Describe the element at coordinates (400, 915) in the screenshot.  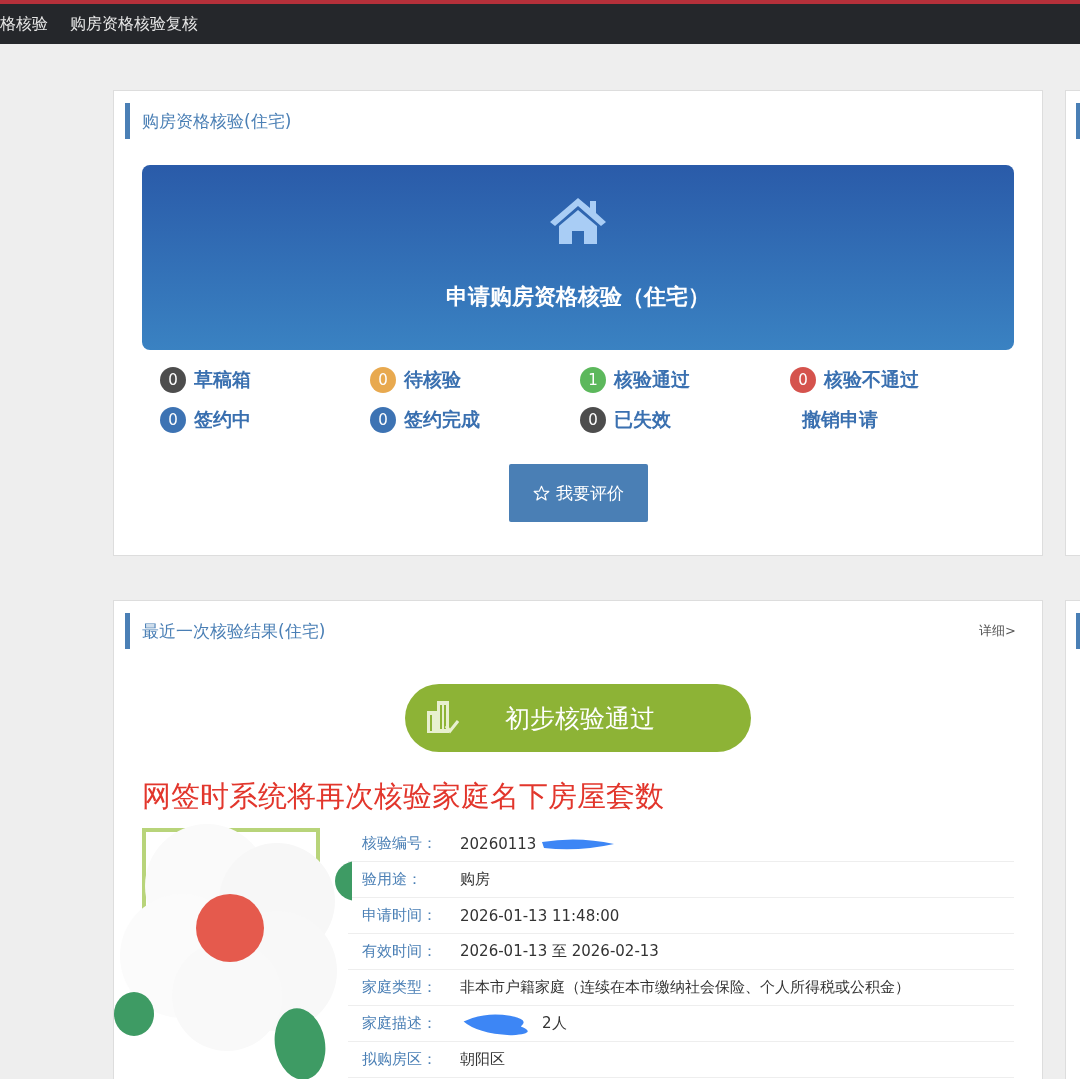
I see `field-label: 申请时间：` at that location.